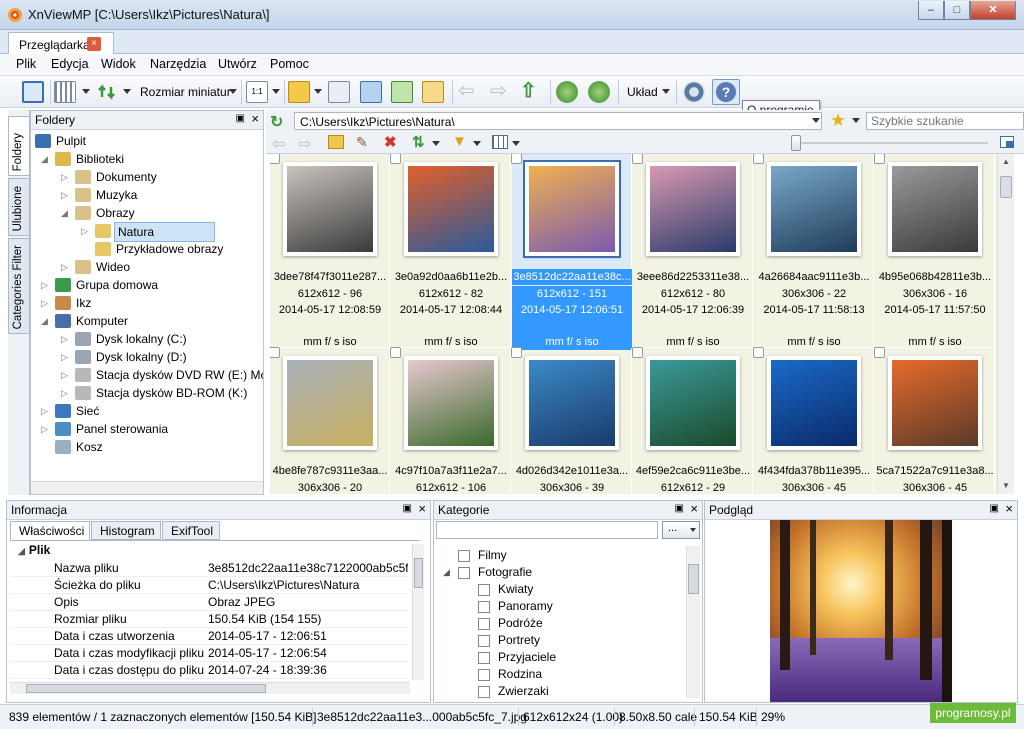  What do you see at coordinates (1006, 162) in the screenshot?
I see `scroll-up-icon: ▲` at bounding box center [1006, 162].